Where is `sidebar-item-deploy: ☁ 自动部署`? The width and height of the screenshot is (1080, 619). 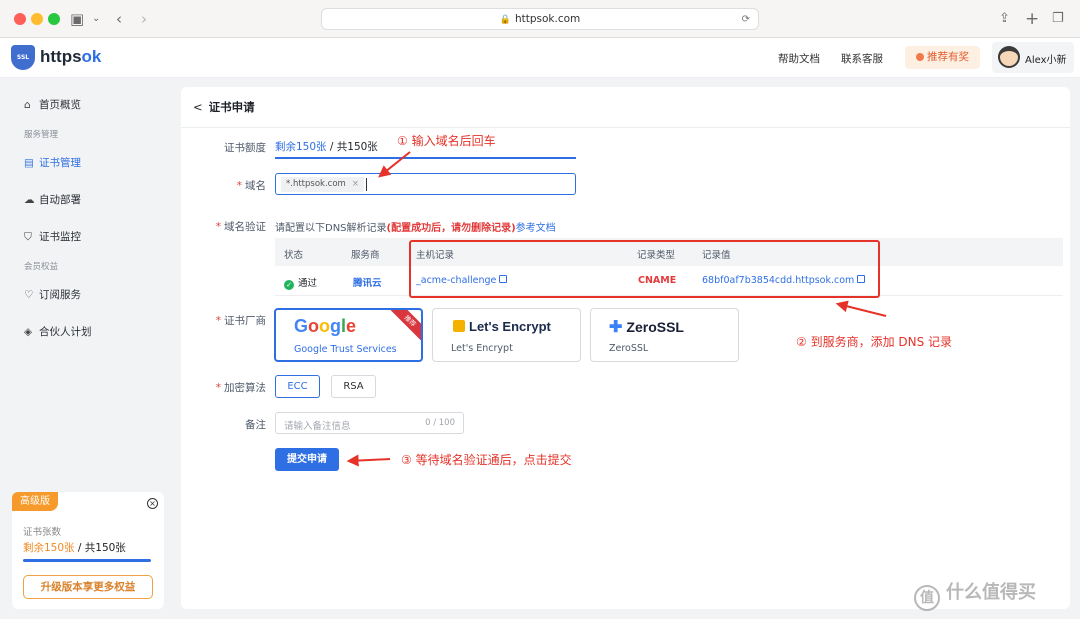
sidebar-item-deploy: ☁ 自动部署 is located at coordinates (52, 199).